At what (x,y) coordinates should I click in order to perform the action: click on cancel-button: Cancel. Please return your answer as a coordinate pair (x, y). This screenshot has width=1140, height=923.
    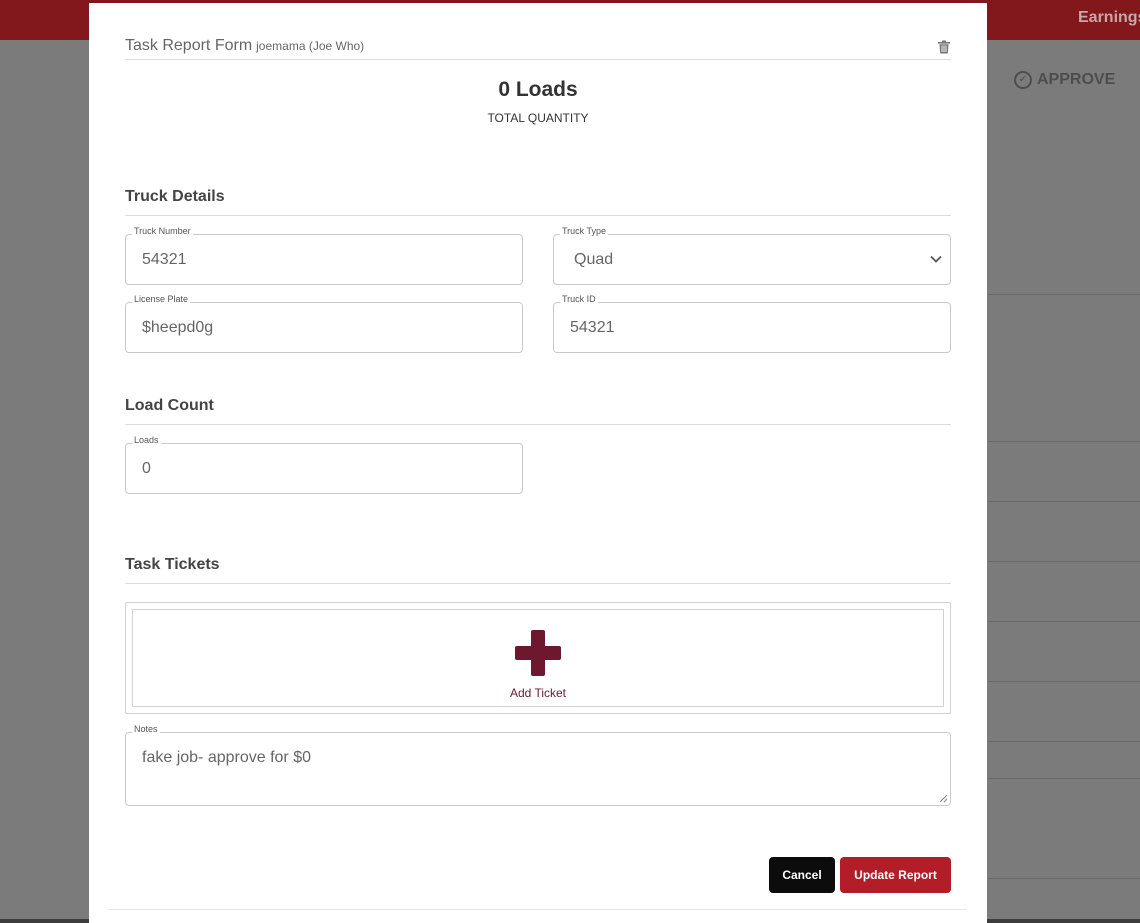
    Looking at the image, I should click on (802, 875).